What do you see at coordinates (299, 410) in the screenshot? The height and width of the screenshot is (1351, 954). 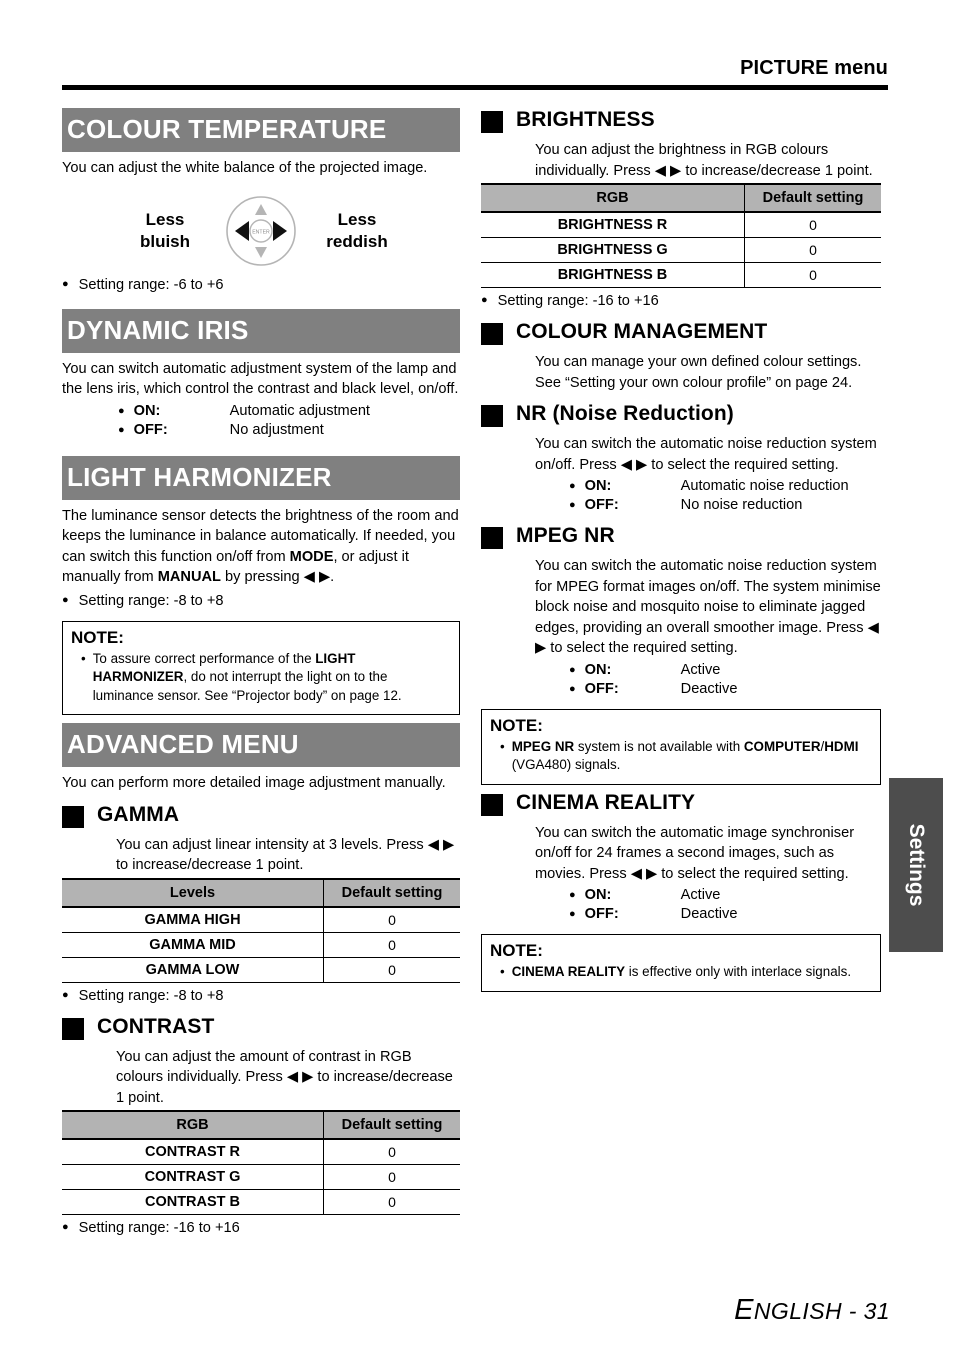 I see `option-value: Automatic adjustment` at bounding box center [299, 410].